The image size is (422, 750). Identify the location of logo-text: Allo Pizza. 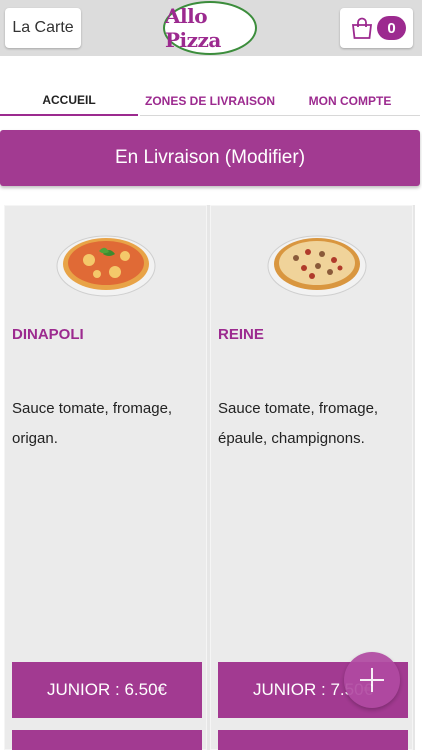
(193, 28).